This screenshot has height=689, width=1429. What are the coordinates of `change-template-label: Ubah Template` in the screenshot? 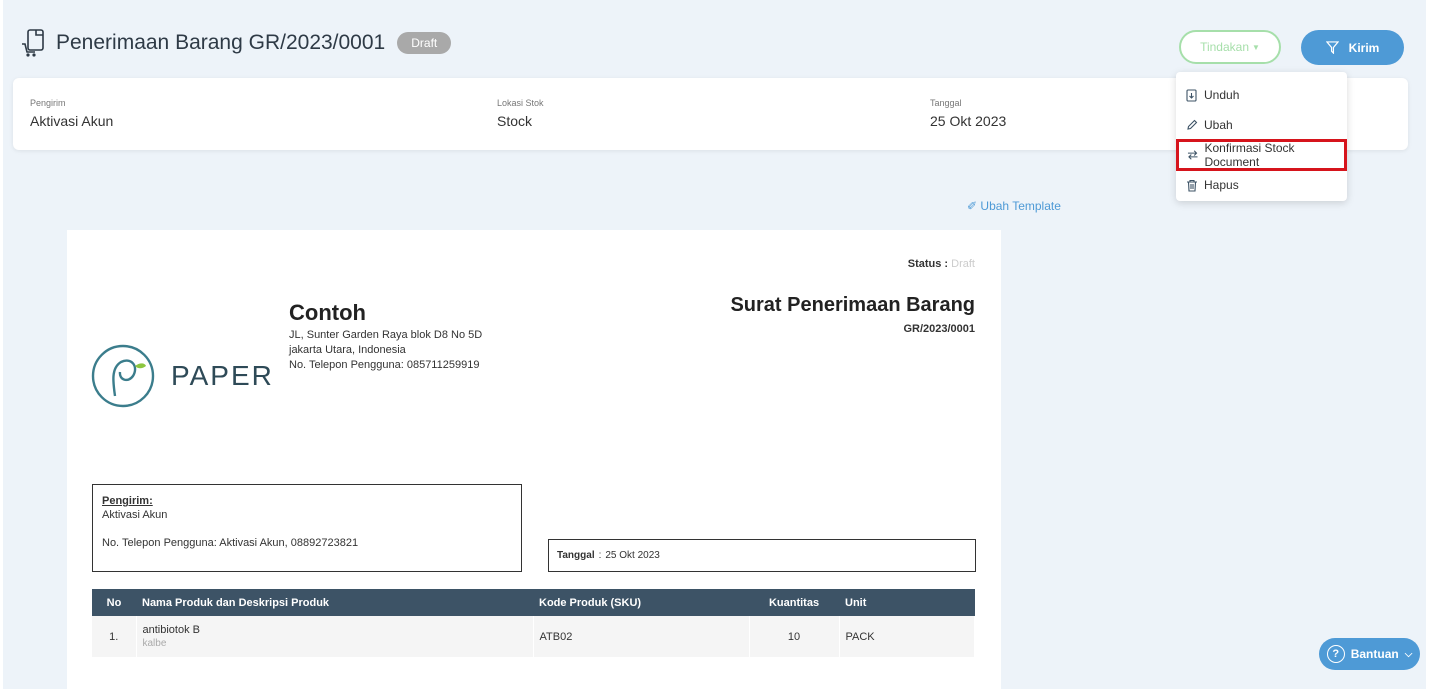 It's located at (1020, 206).